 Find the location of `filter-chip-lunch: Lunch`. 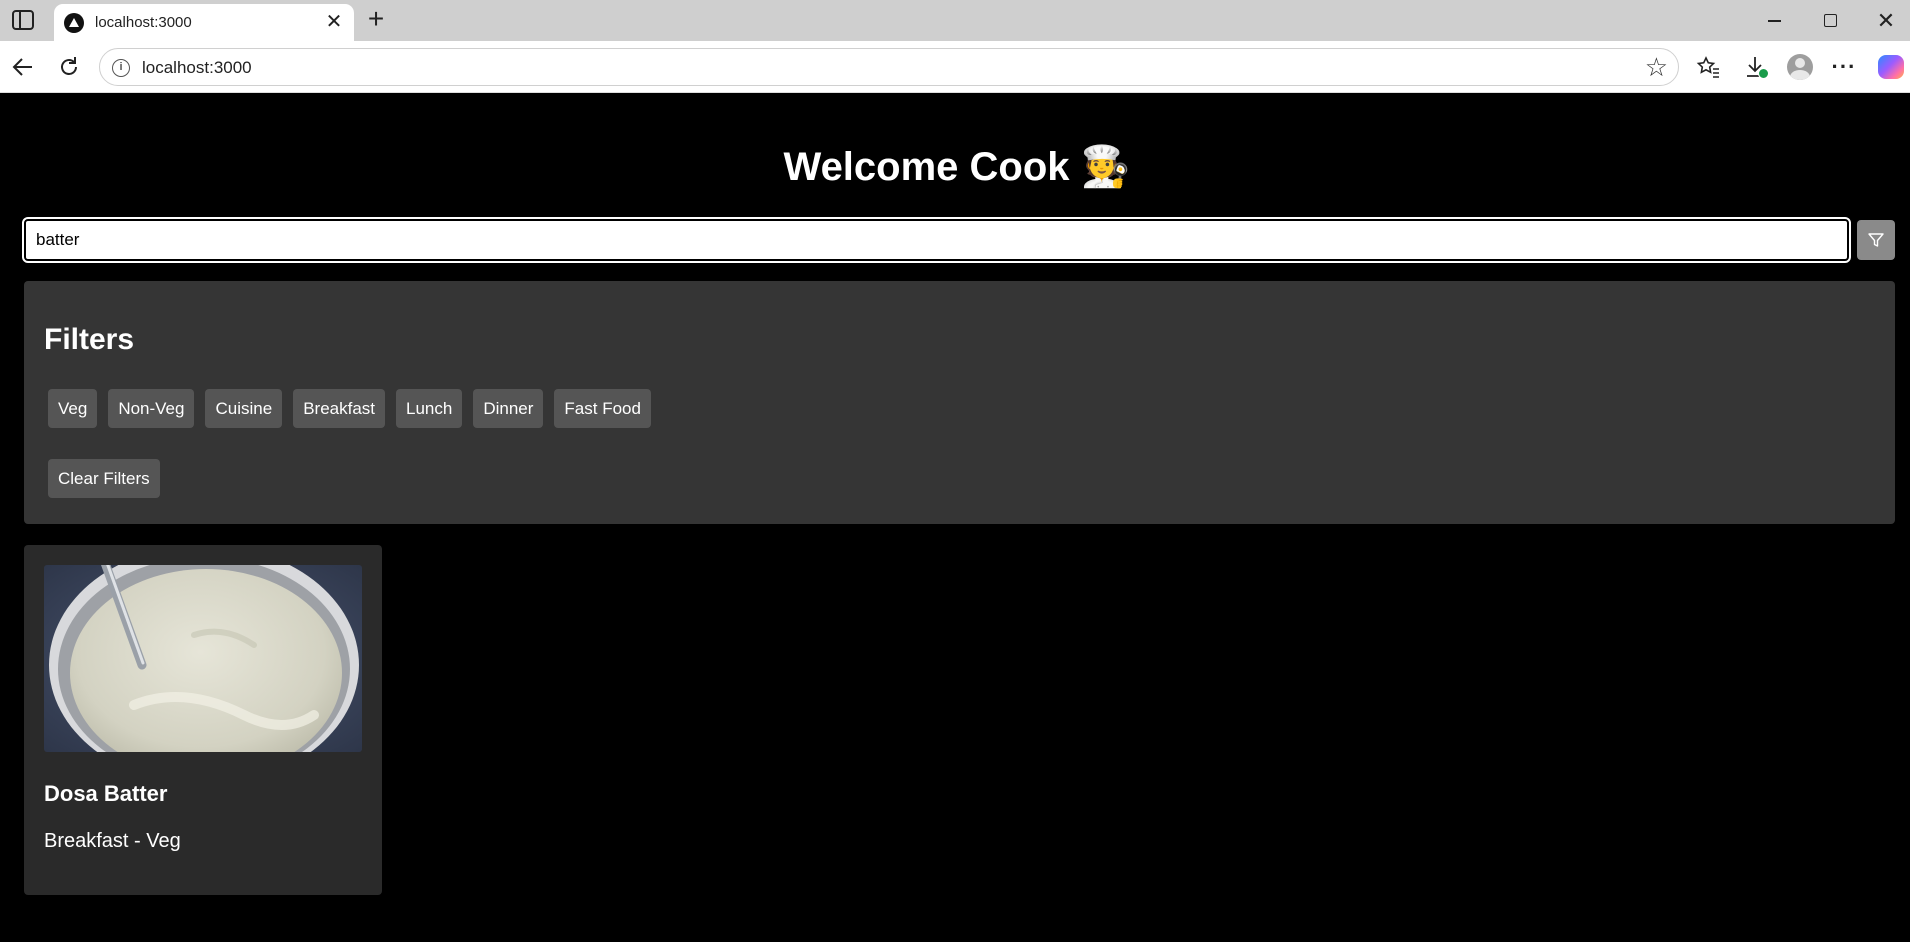

filter-chip-lunch: Lunch is located at coordinates (429, 408).